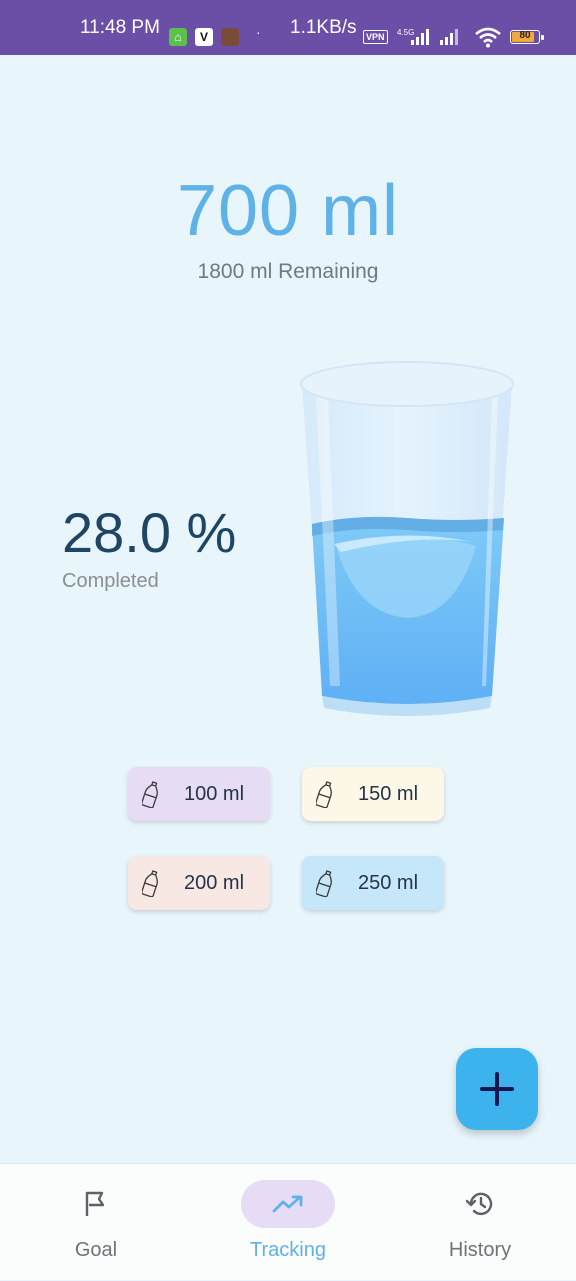 The height and width of the screenshot is (1281, 576). What do you see at coordinates (214, 883) in the screenshot?
I see `chip-label: 200 ml` at bounding box center [214, 883].